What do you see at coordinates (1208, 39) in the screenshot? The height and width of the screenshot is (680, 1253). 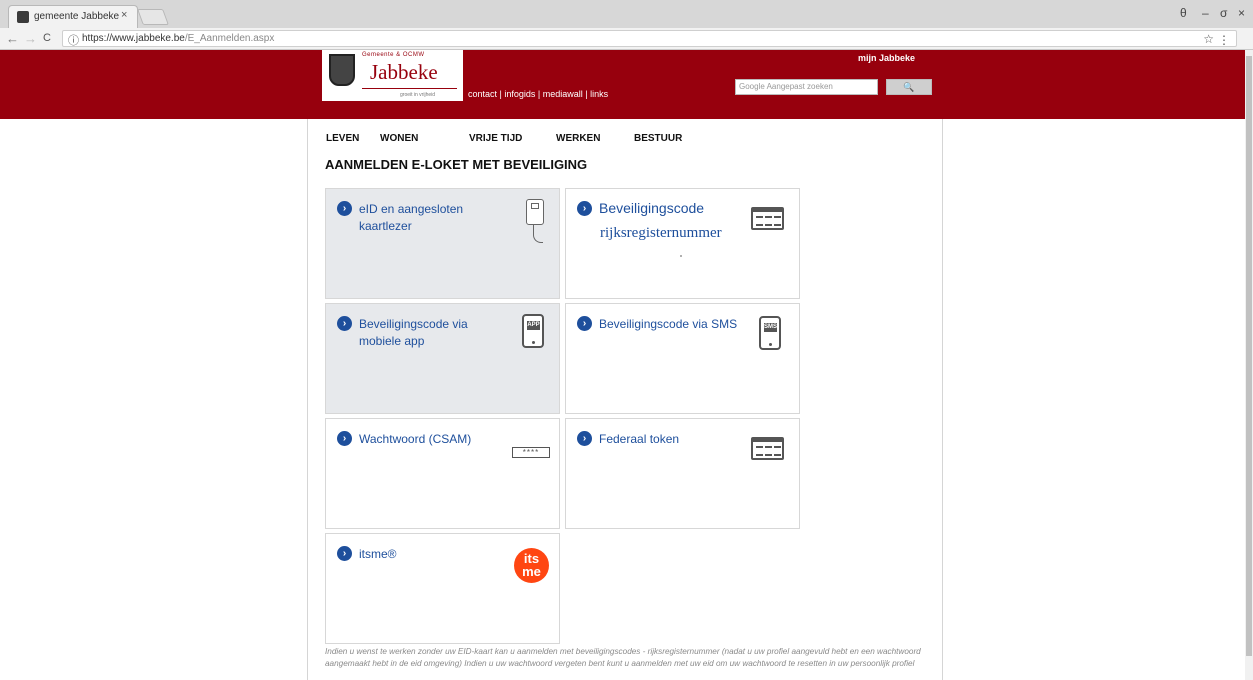 I see `bookmark-star-icon: ☆` at bounding box center [1208, 39].